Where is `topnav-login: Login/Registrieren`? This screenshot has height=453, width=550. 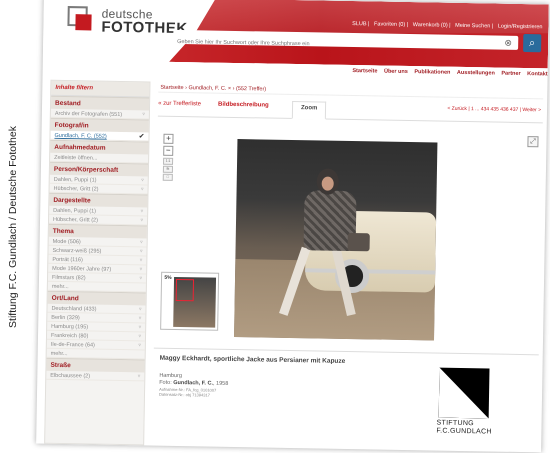 topnav-login: Login/Registrieren is located at coordinates (520, 27).